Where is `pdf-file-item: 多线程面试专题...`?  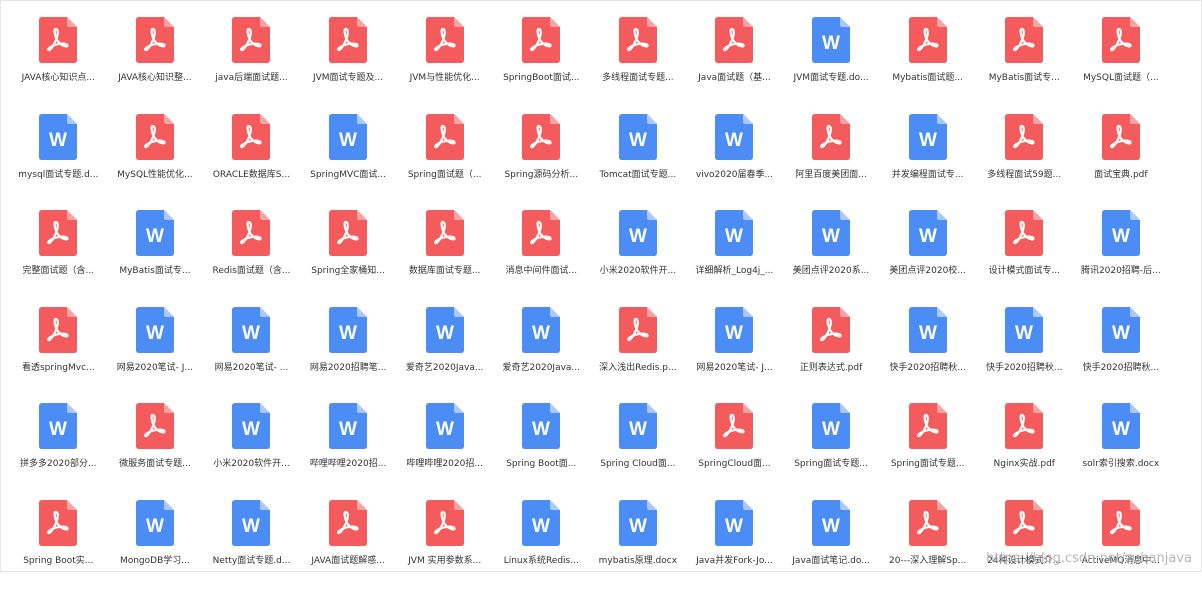
pdf-file-item: 多线程面试专题... is located at coordinates (638, 64).